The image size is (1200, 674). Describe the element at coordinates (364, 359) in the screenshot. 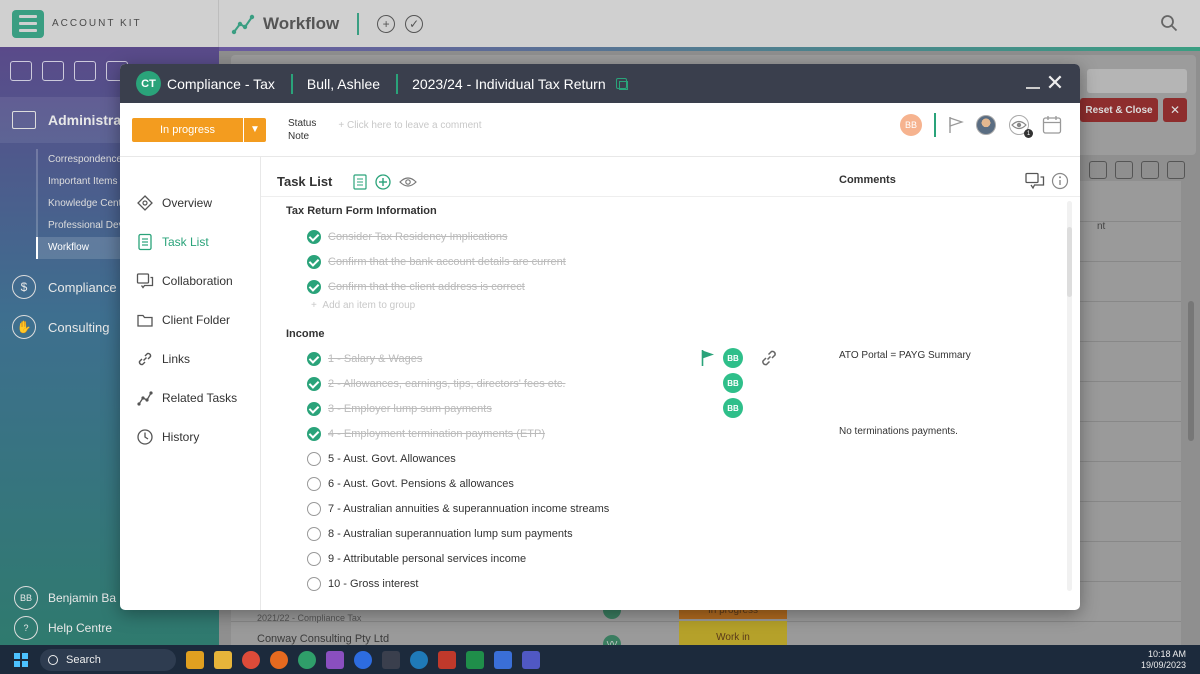

I see `task-item: 1 - Salary & Wages` at that location.